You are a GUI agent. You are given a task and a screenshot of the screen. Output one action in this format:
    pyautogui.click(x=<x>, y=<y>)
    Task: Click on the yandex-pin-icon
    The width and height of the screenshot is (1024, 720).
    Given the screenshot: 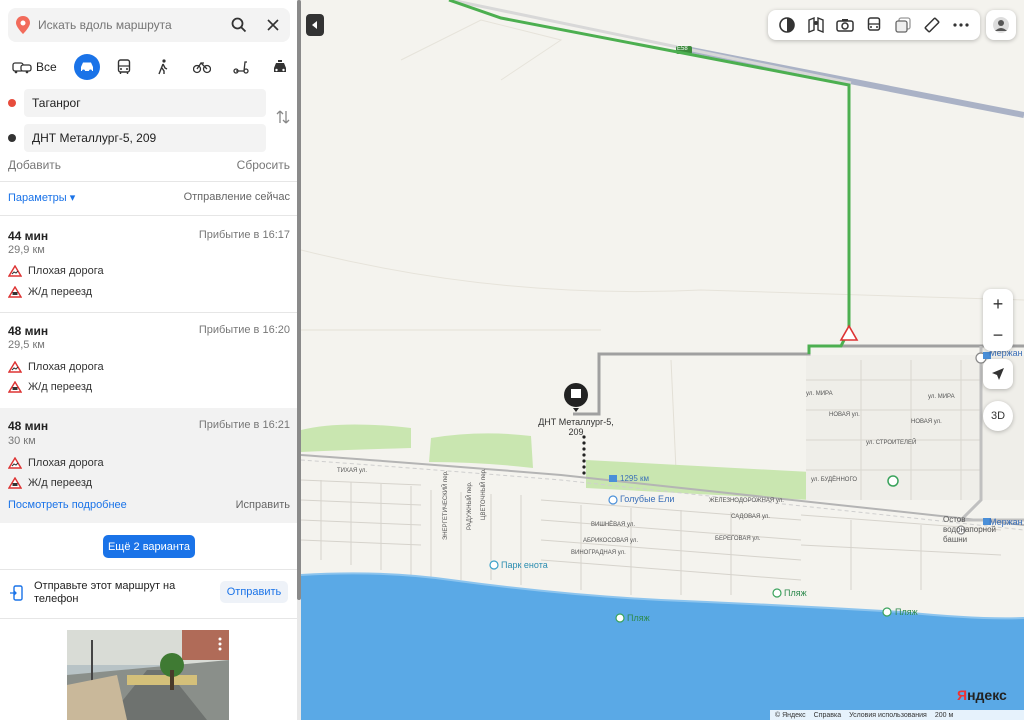 What is the action you would take?
    pyautogui.click(x=23, y=25)
    